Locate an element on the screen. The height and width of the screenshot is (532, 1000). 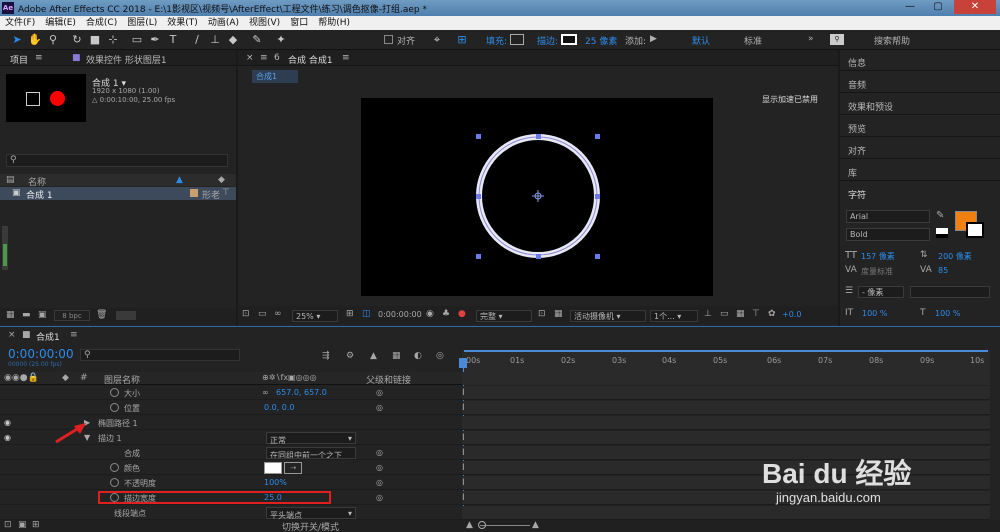
in-out-icon: ⊞ is located at coordinates (36, 525).